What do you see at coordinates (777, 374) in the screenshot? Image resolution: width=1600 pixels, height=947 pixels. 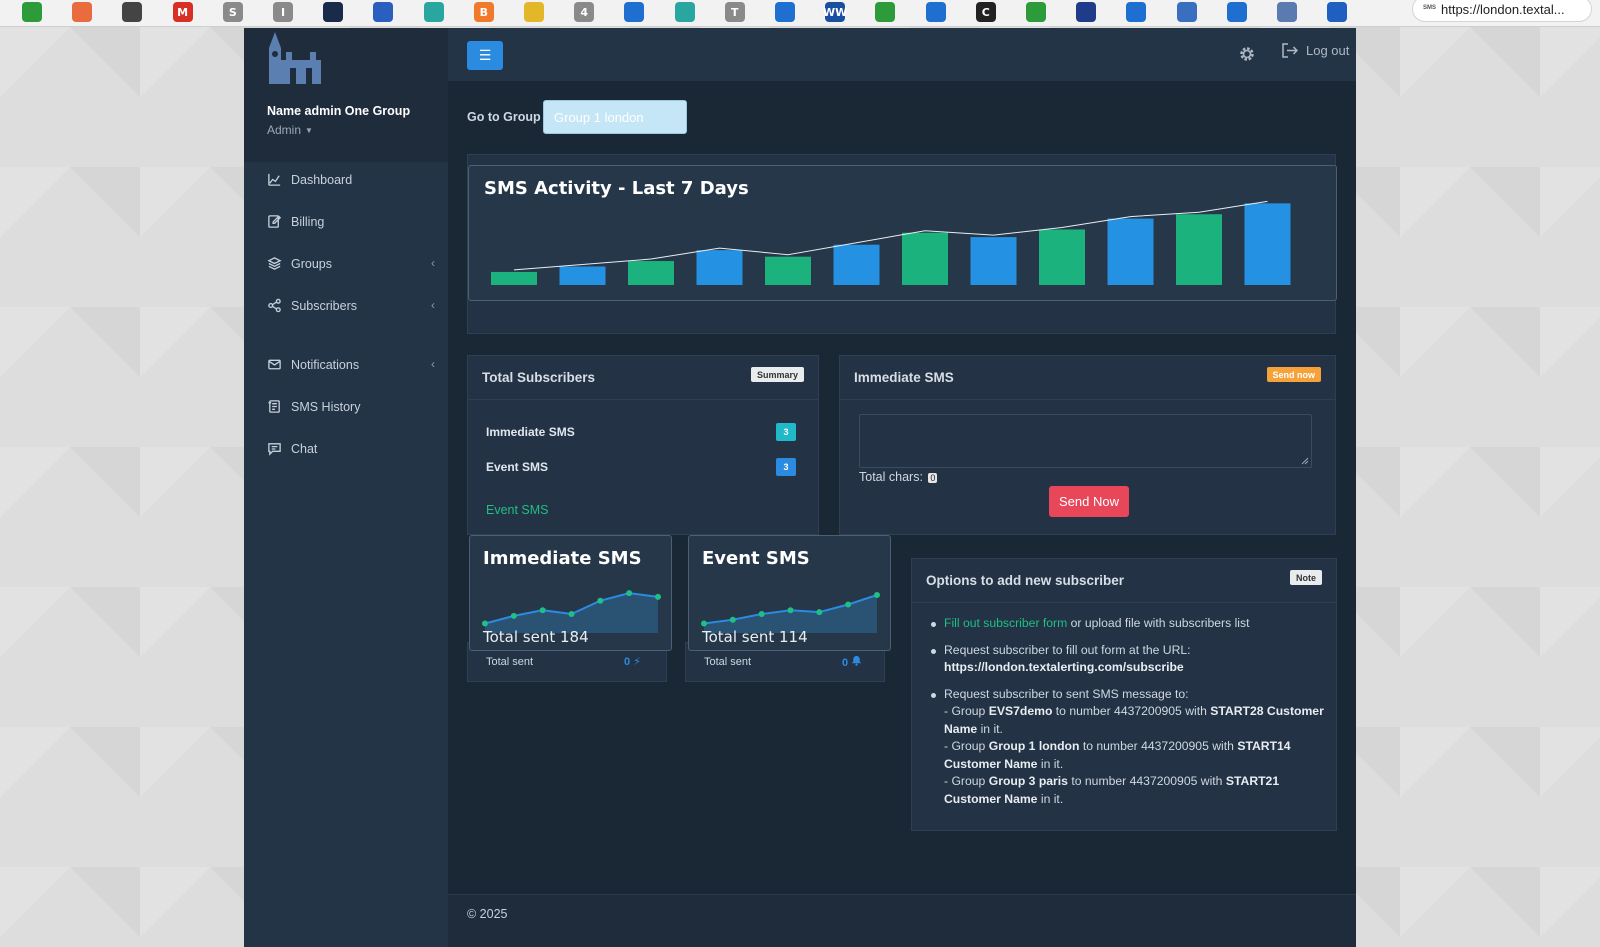 I see `summary-badge: Summary` at bounding box center [777, 374].